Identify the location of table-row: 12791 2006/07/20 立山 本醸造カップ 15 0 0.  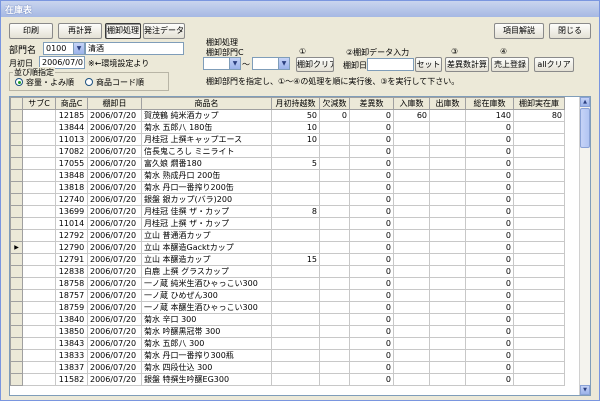
(287, 259).